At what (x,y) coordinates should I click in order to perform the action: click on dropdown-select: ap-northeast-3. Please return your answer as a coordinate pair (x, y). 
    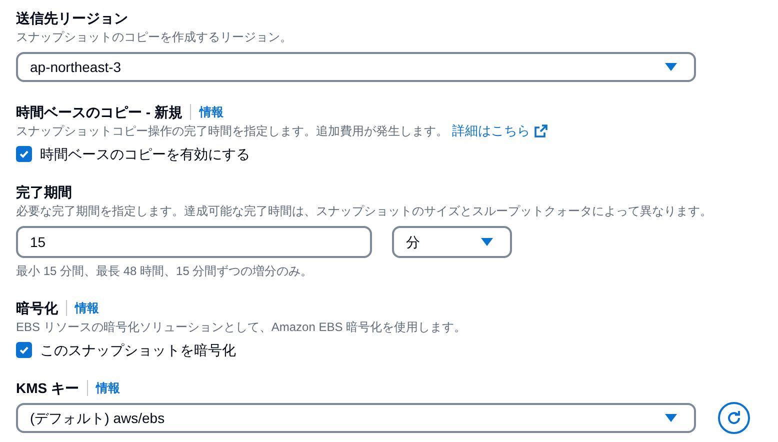
    Looking at the image, I should click on (356, 67).